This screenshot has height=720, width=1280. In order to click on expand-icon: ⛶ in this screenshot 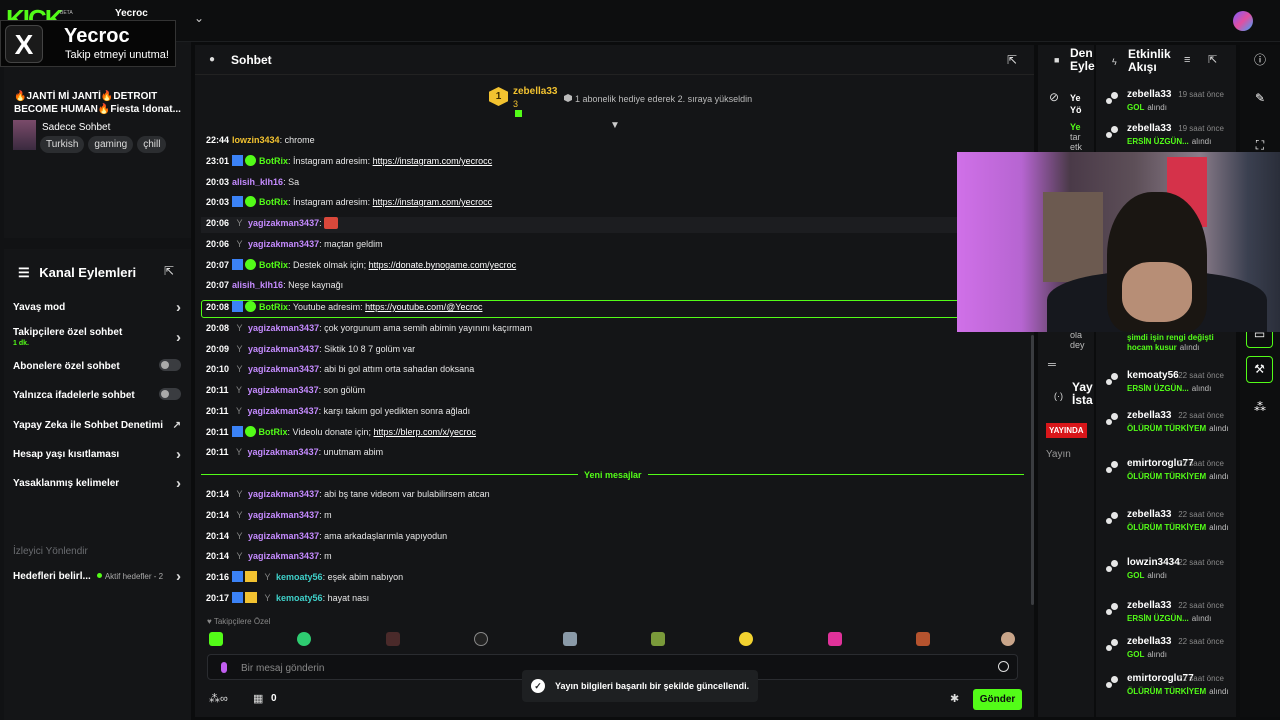, I will do `click(1260, 145)`.